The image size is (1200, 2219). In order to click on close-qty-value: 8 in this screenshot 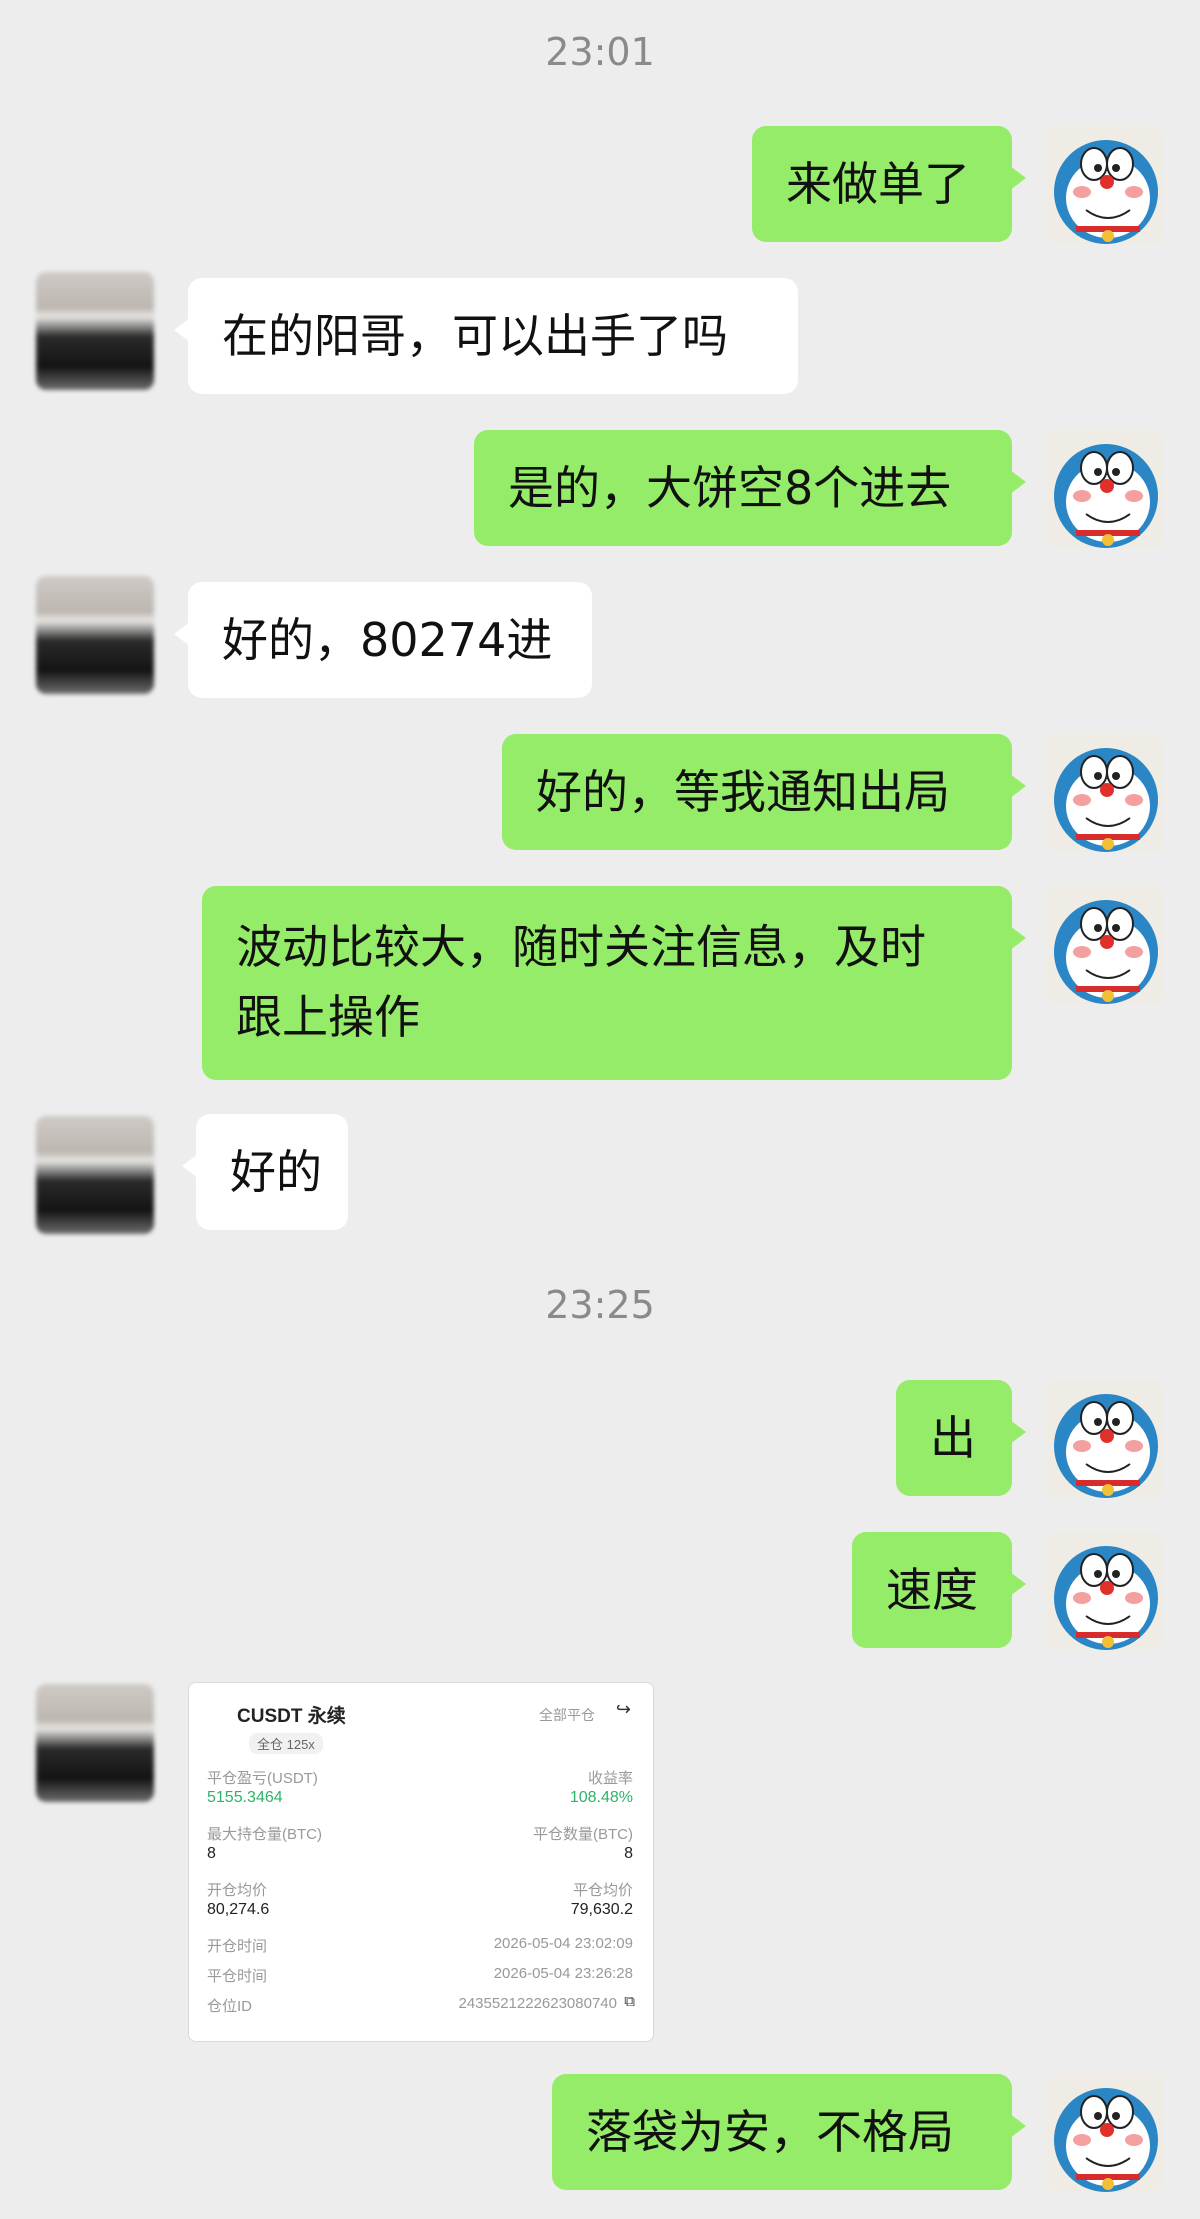, I will do `click(628, 1853)`.